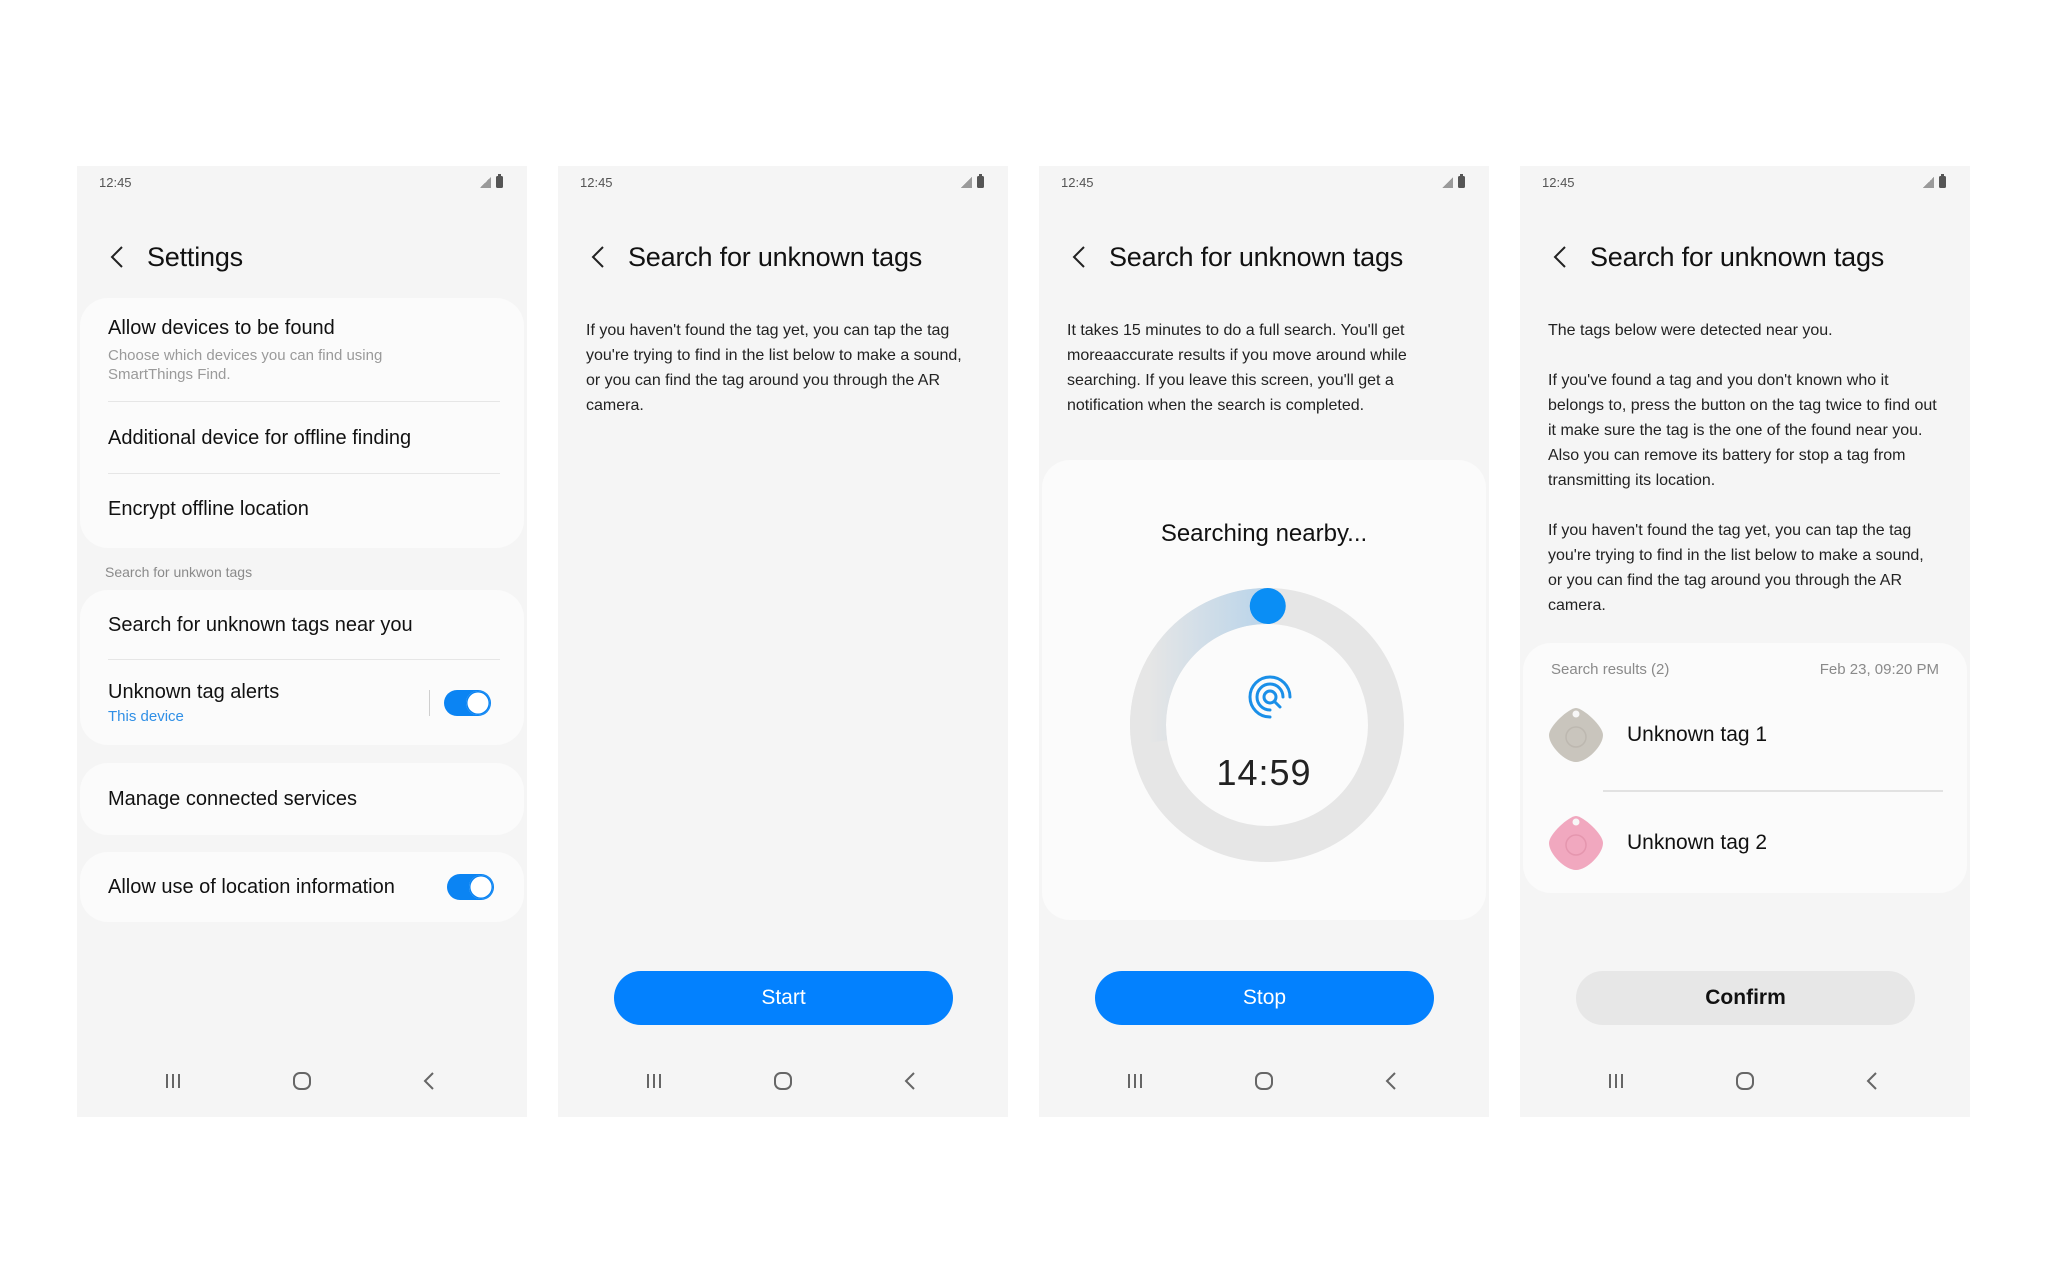 The image size is (2048, 1268). Describe the element at coordinates (1576, 735) in the screenshot. I see `smarttag-oatmeal-icon` at that location.